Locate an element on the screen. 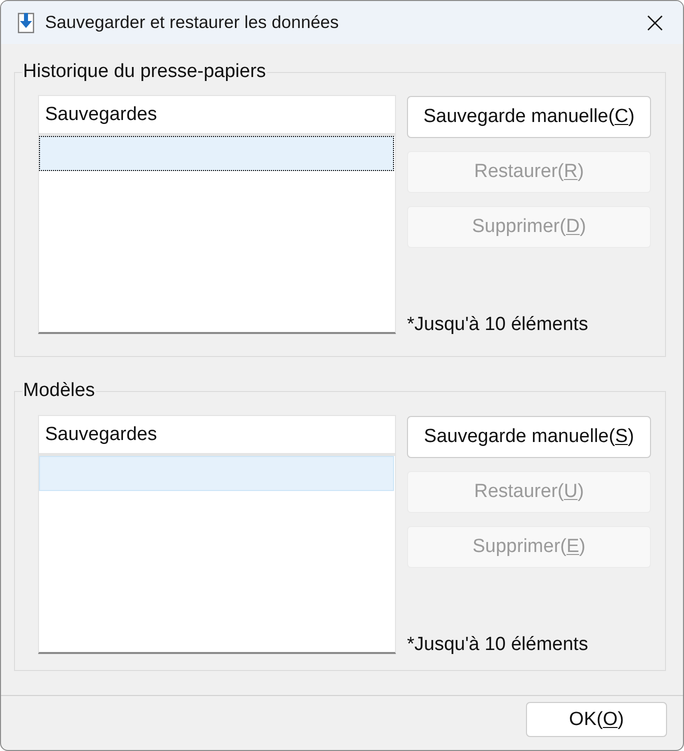 Image resolution: width=684 pixels, height=751 pixels. window-title: Sauvegarder et restaurer les données is located at coordinates (192, 22).